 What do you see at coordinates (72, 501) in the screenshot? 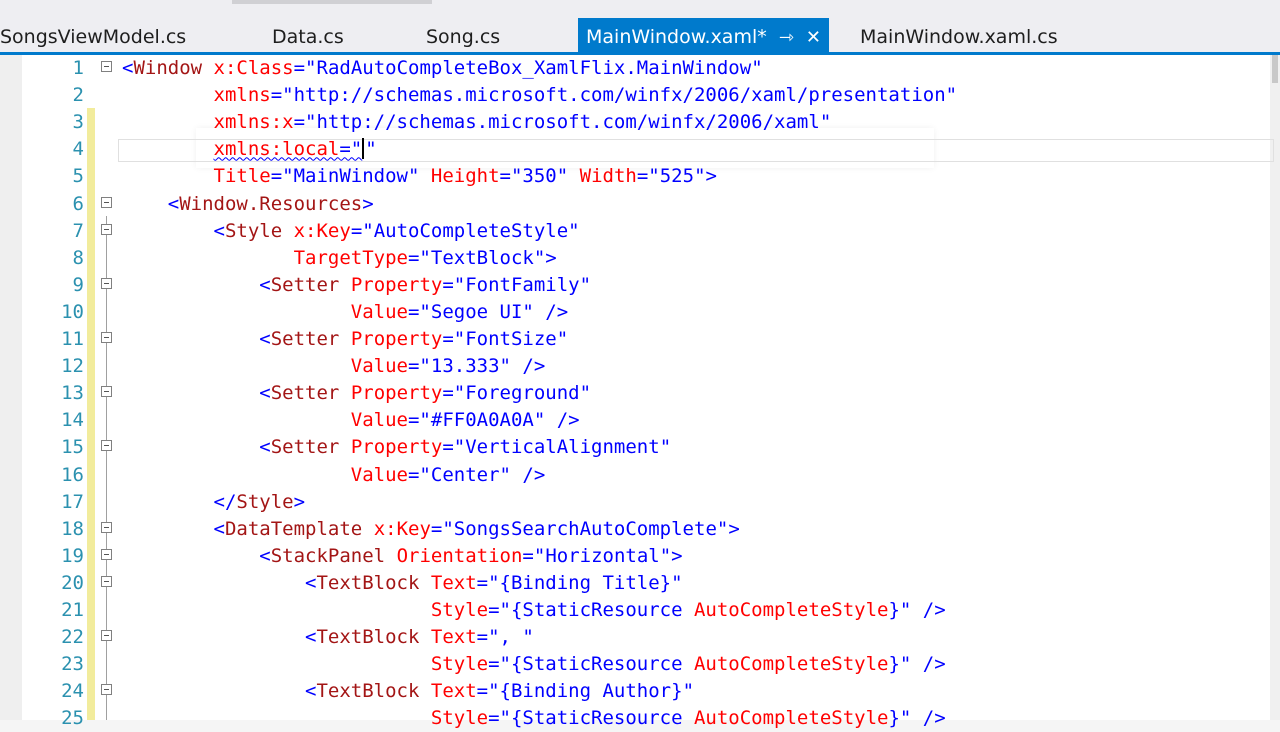
I see `line-number: 17` at bounding box center [72, 501].